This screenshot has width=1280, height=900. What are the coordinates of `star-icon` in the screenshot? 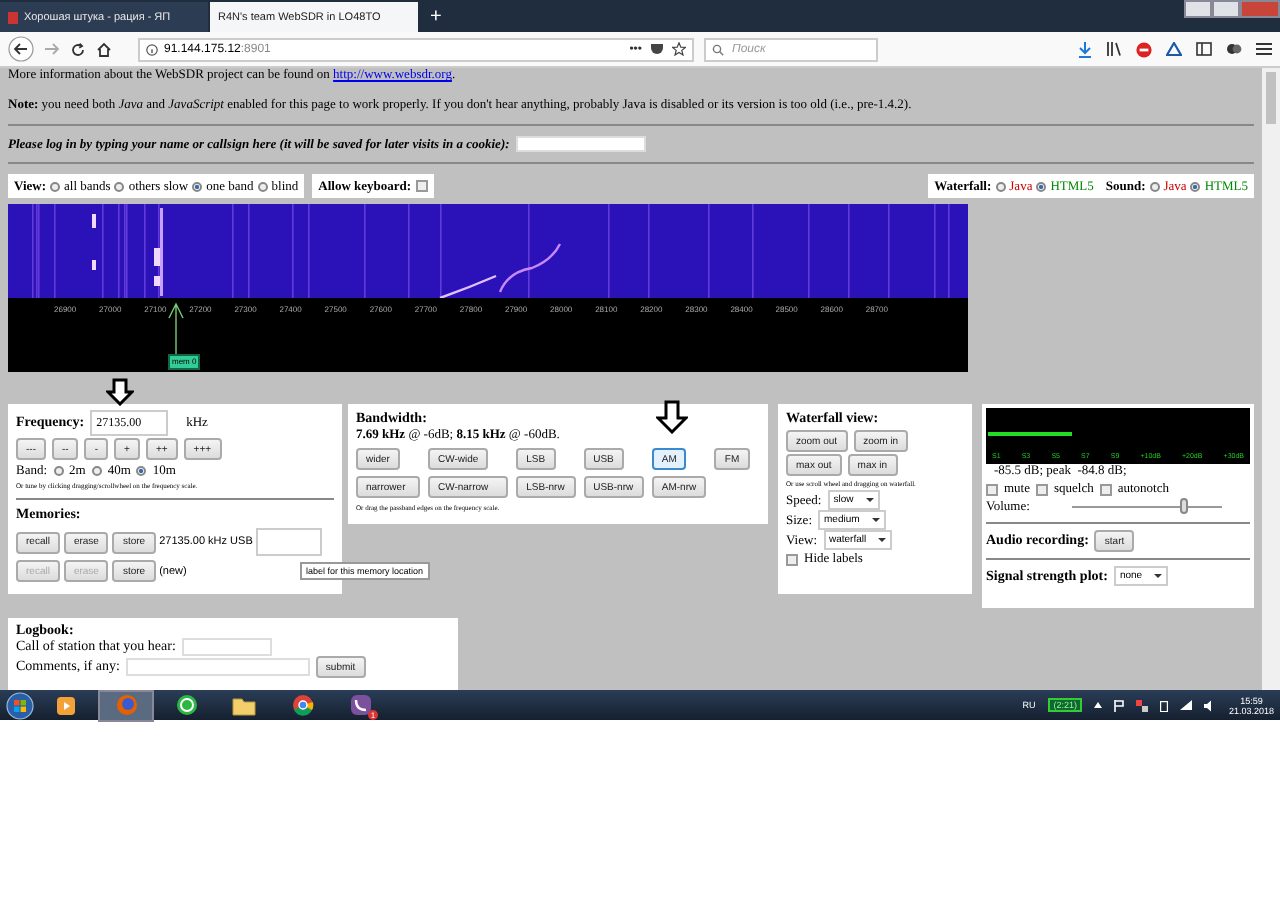 It's located at (679, 49).